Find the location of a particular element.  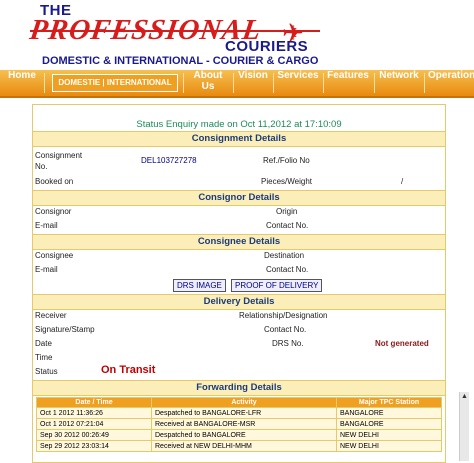

row-activity: Received at NEW DELHI-MHM is located at coordinates (244, 446).